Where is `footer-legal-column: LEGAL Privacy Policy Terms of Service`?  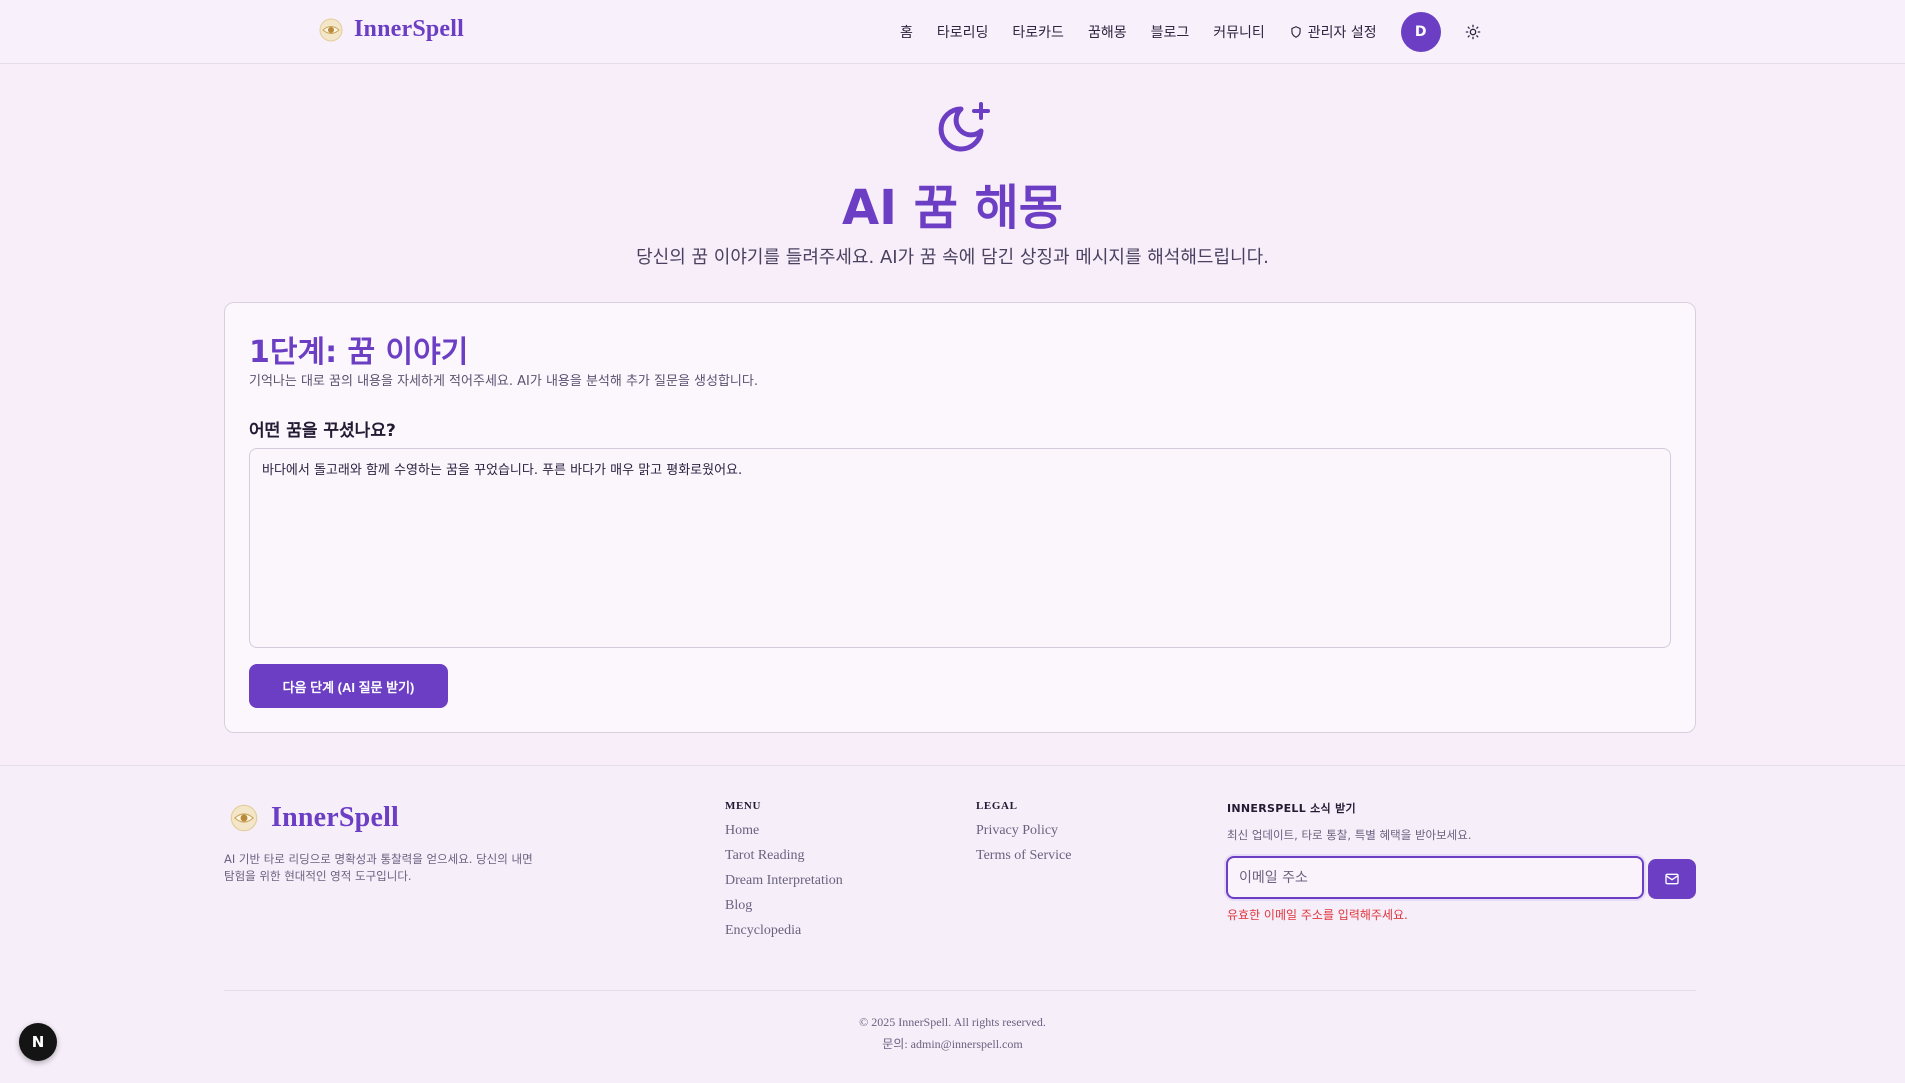 footer-legal-column: LEGAL Privacy Policy Terms of Service is located at coordinates (1023, 836).